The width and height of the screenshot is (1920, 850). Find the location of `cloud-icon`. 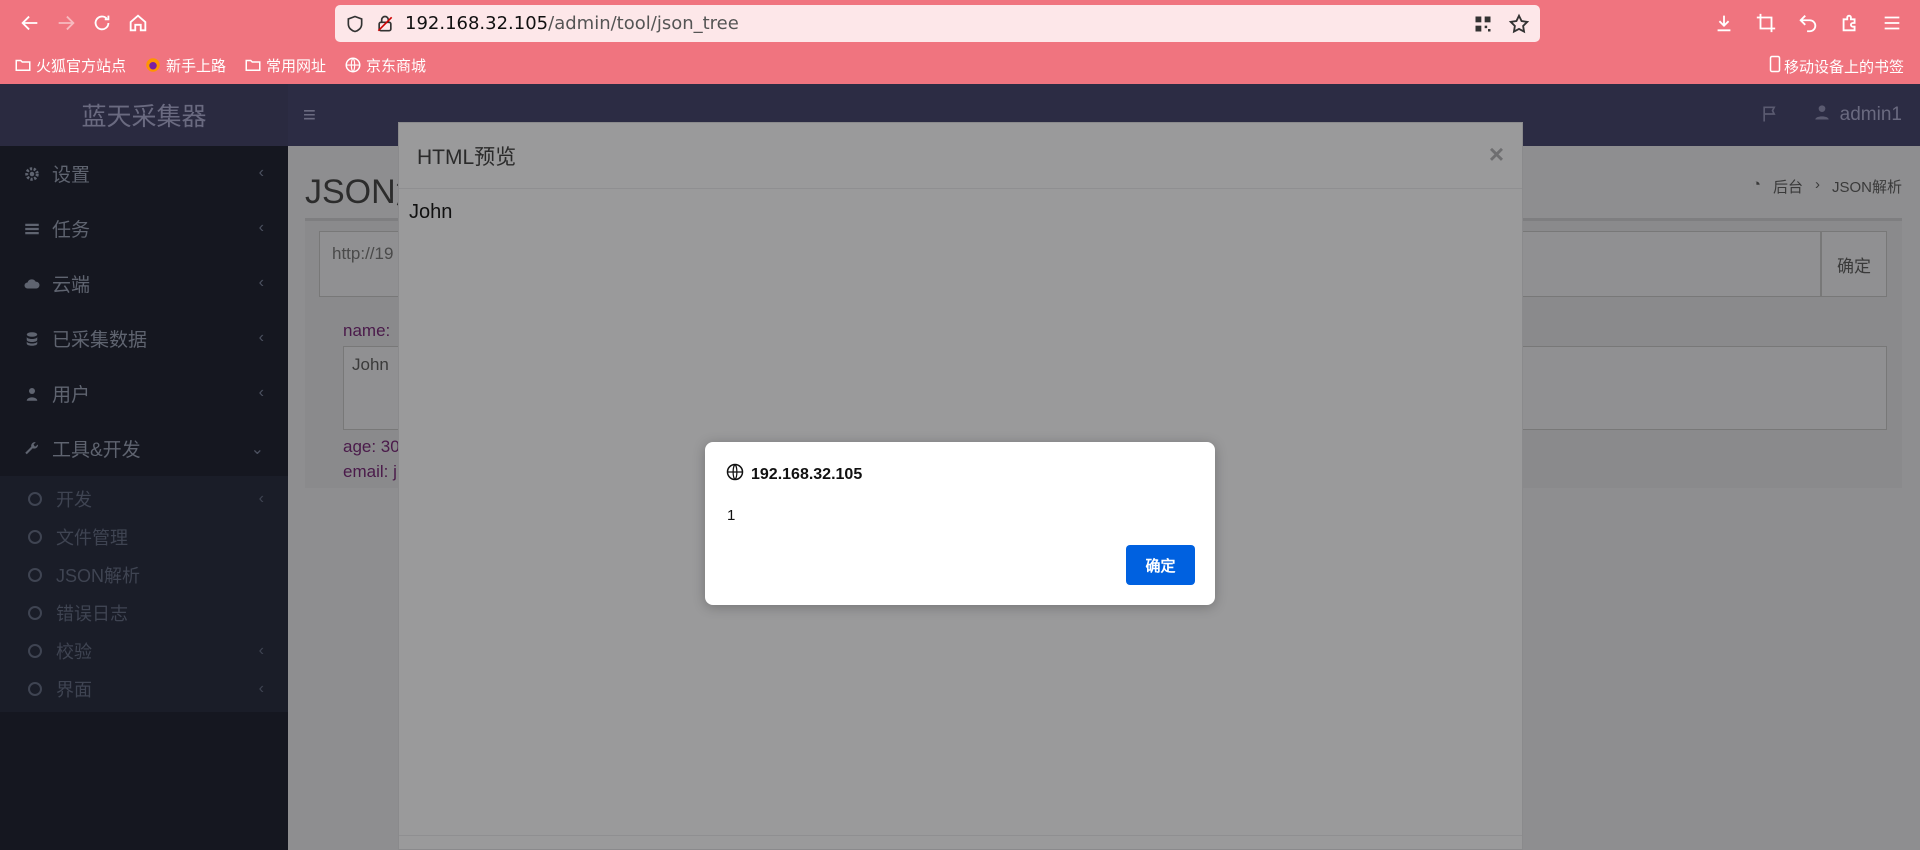

cloud-icon is located at coordinates (32, 284).